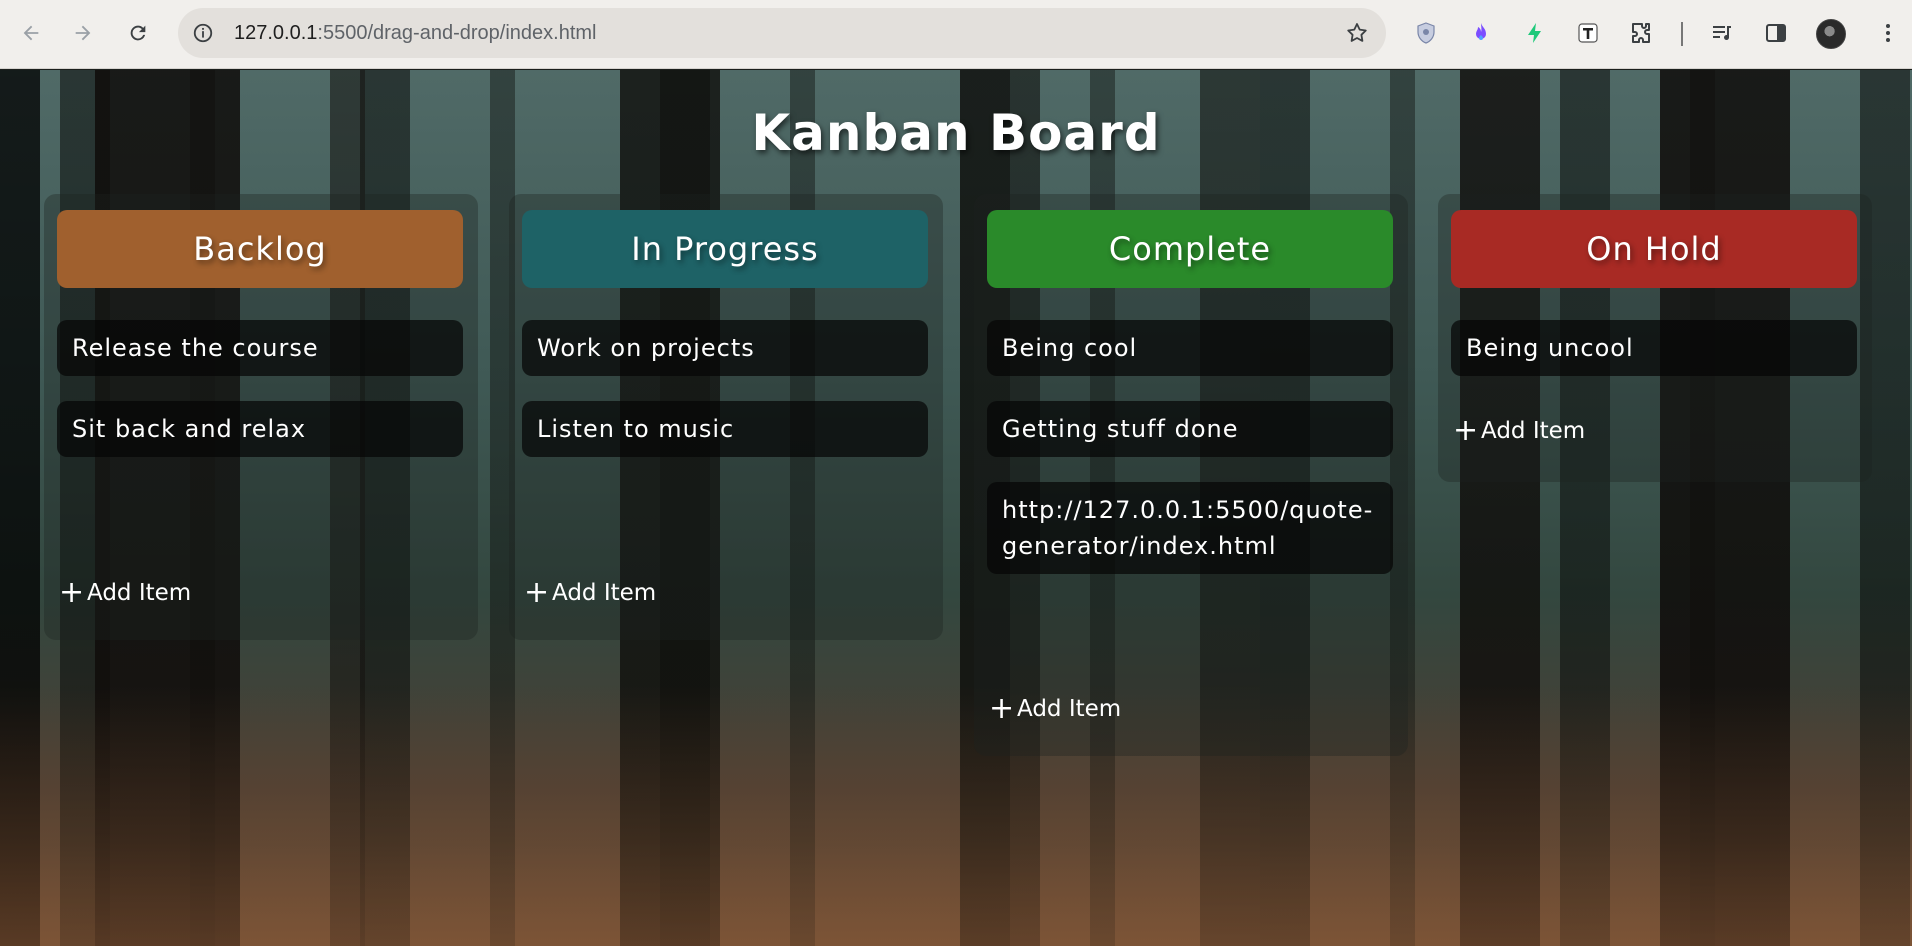 This screenshot has width=1912, height=946. I want to click on side-panel-icon, so click(1776, 33).